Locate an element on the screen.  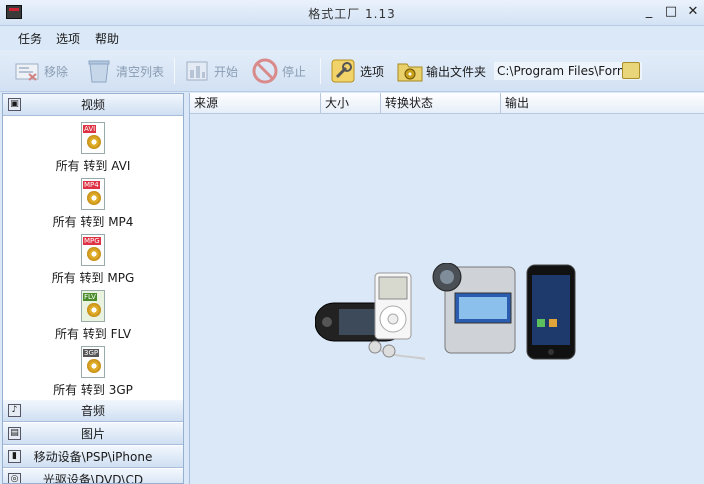
category-mobile-label: 移动设备\PSP\iPhone is located at coordinates (93, 457).